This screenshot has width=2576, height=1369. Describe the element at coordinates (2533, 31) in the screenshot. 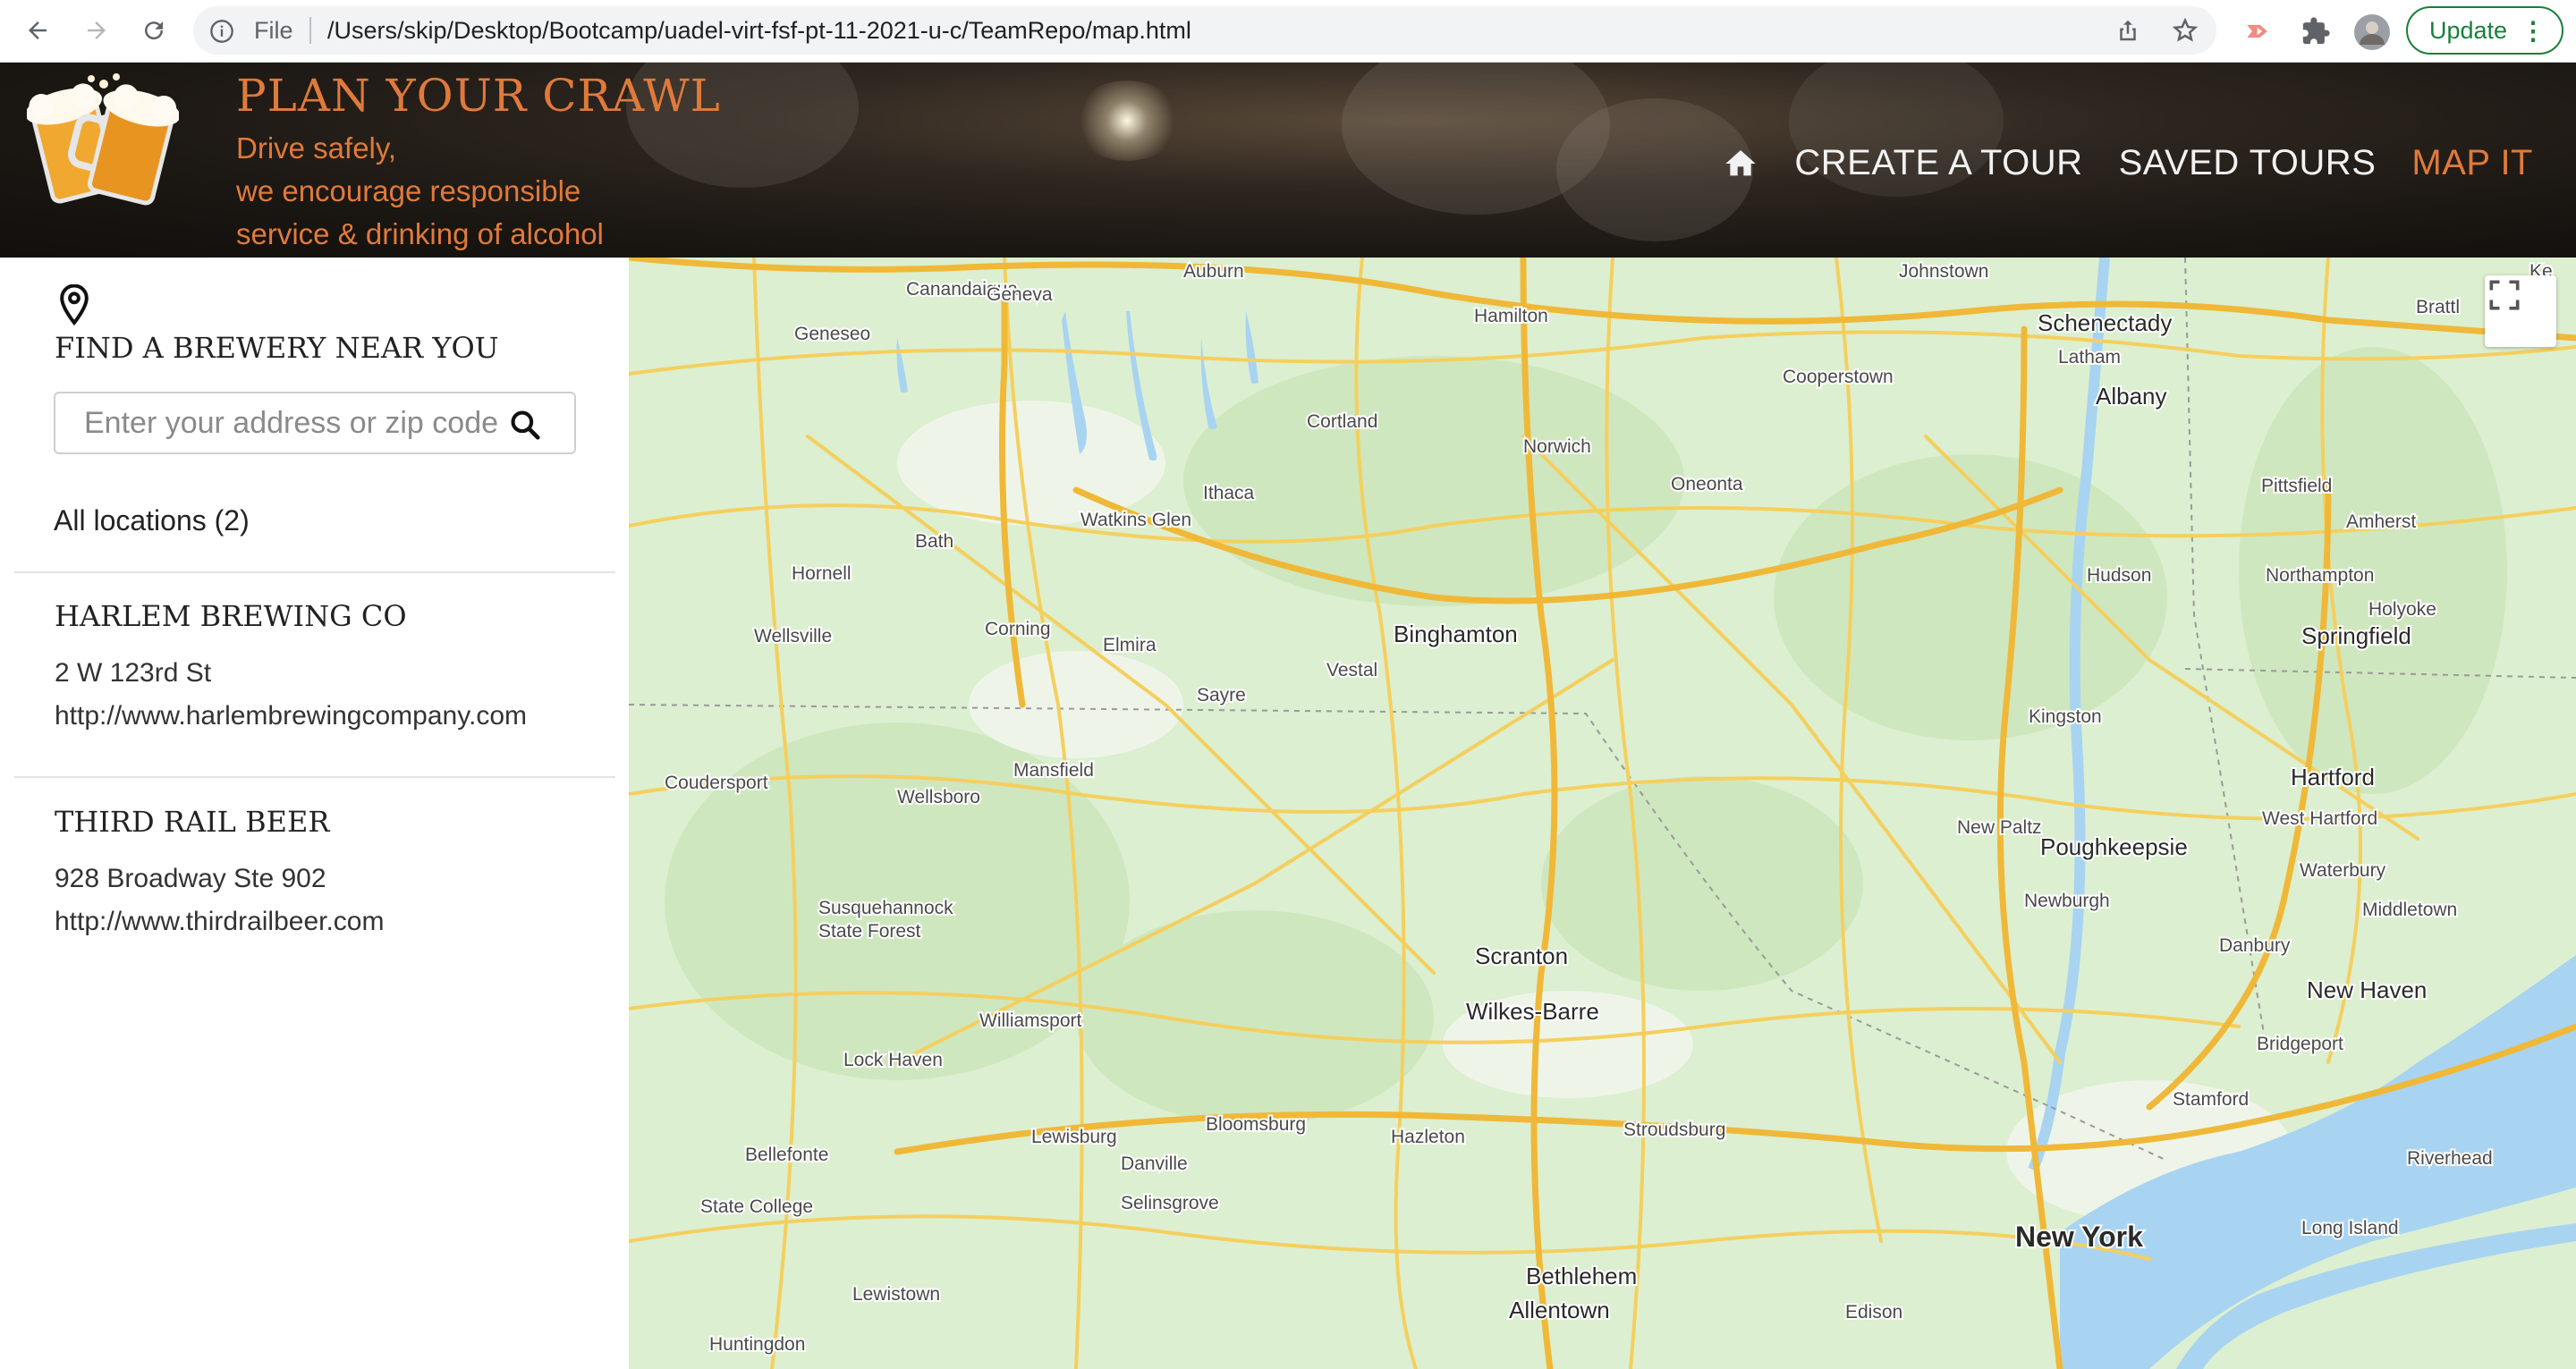

I see `kebab-menu-icon: ⋮` at that location.